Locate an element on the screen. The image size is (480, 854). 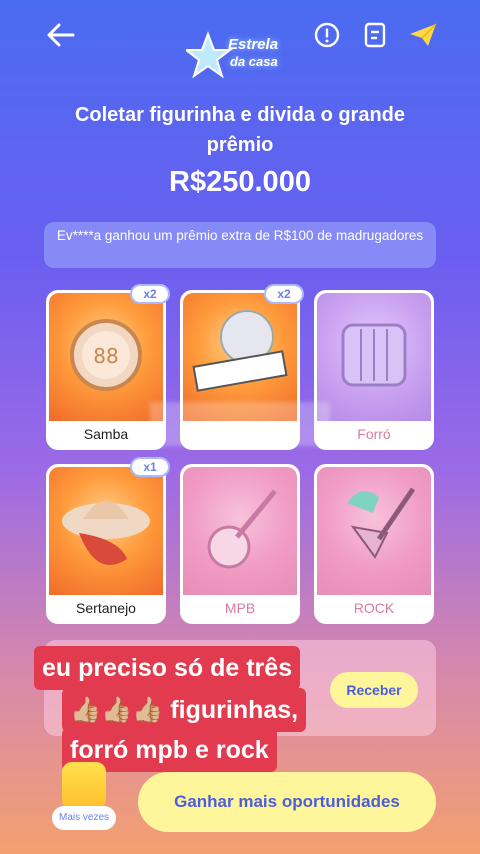
sticker-label: MPB is located at coordinates (240, 608).